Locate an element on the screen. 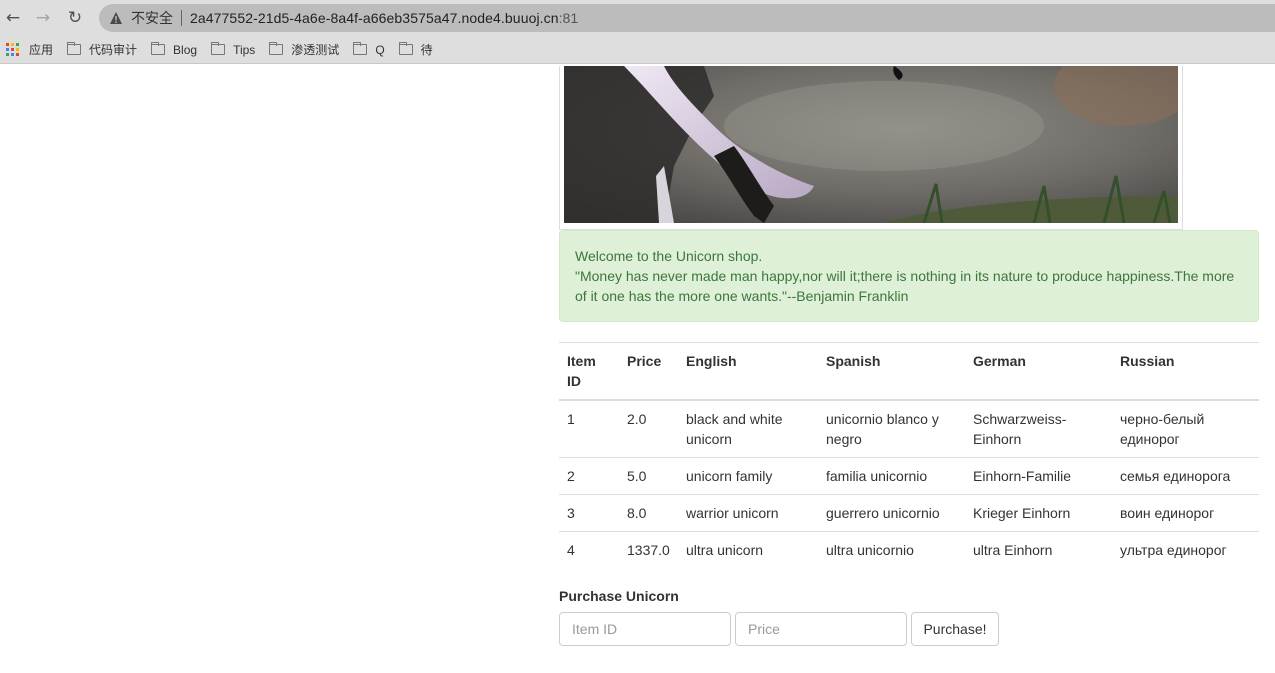  cell-price: 5.0 is located at coordinates (648, 476).